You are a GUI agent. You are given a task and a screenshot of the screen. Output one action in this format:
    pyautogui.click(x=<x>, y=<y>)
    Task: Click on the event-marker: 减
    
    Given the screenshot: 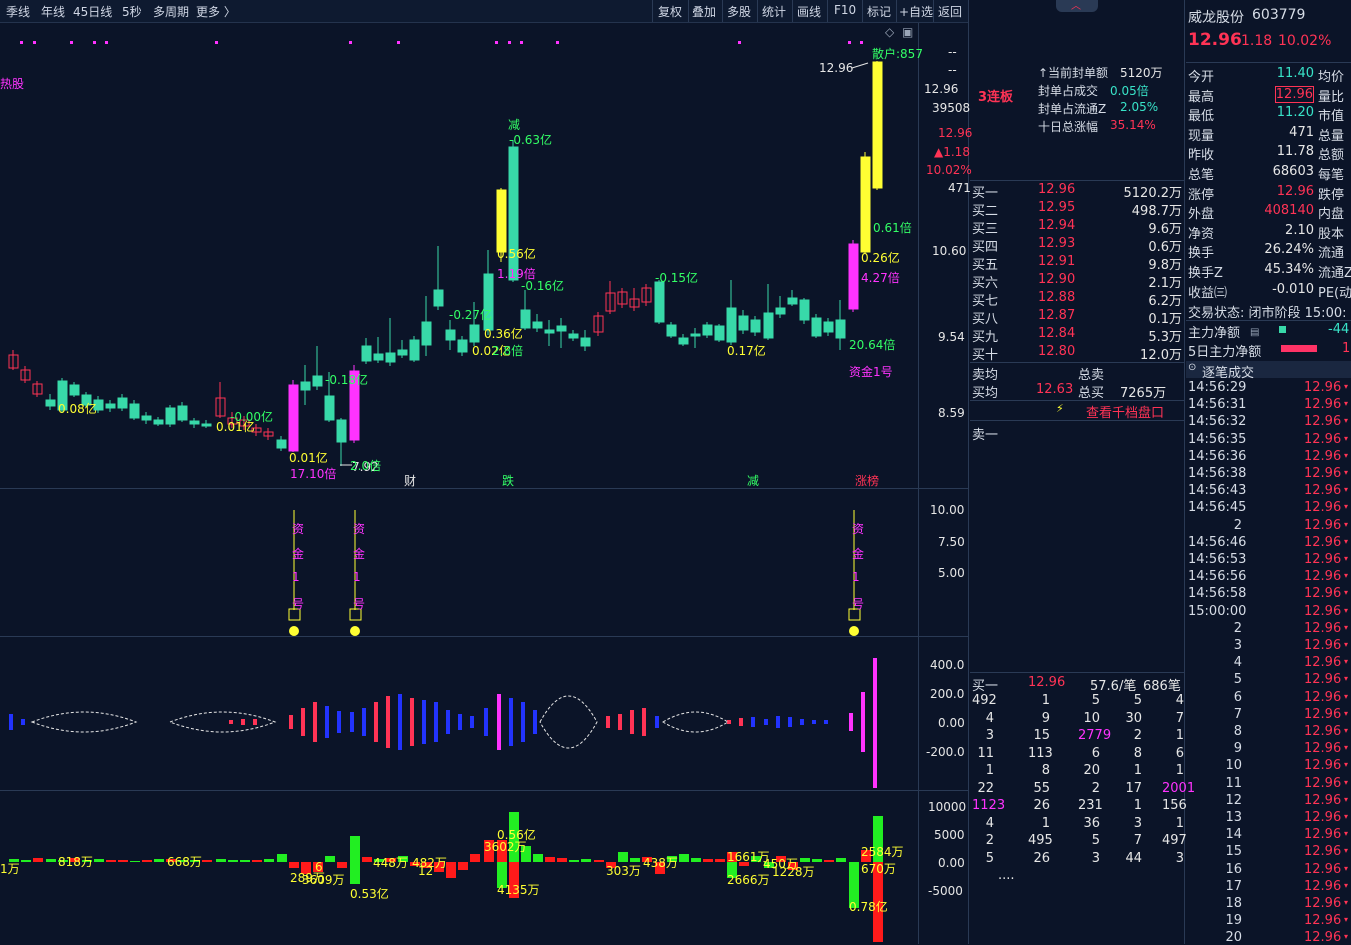 What is the action you would take?
    pyautogui.click(x=753, y=480)
    